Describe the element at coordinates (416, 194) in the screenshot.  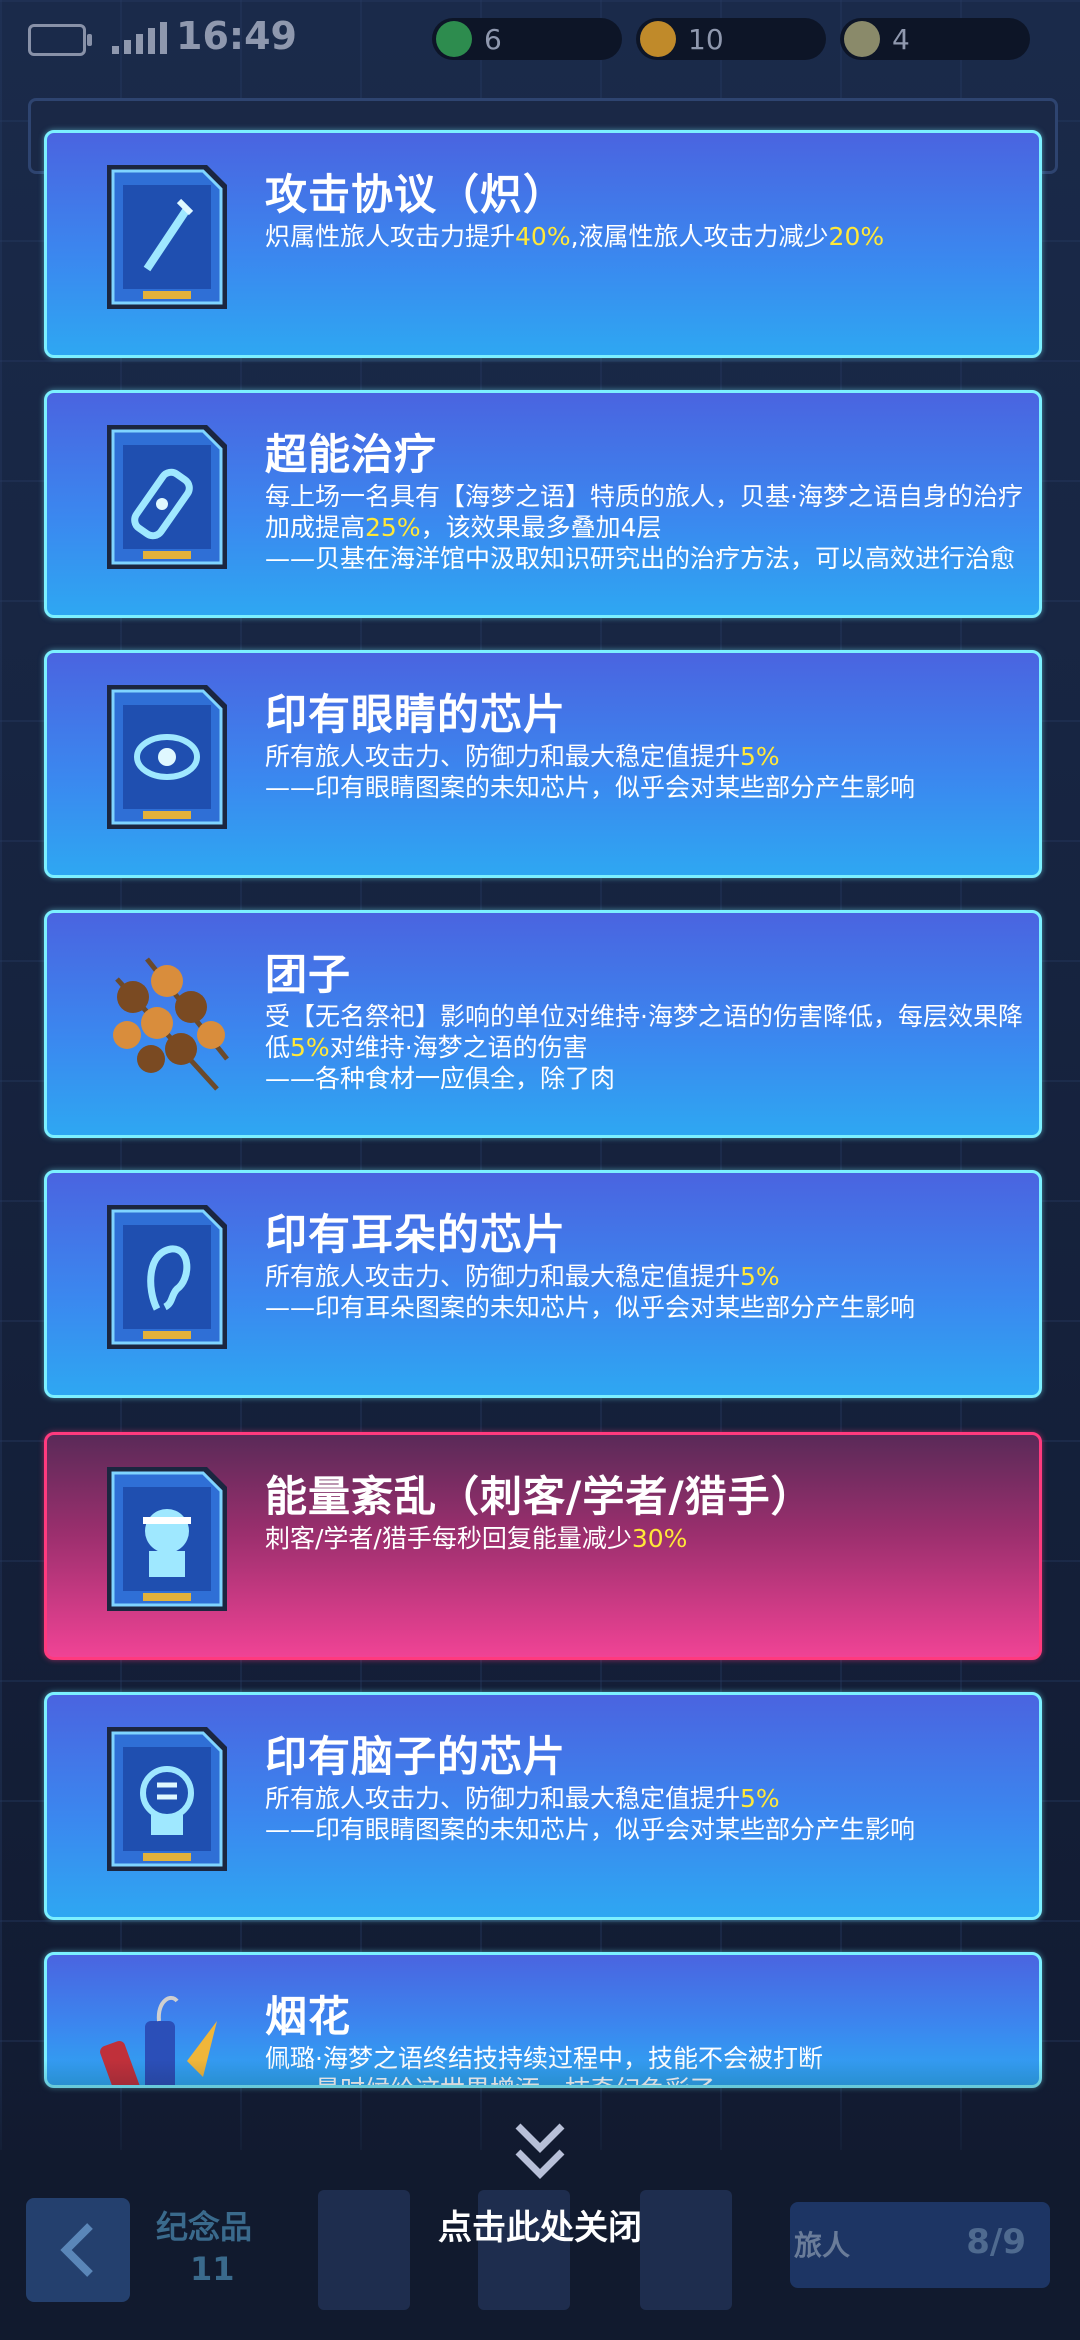
I see `card-title: 攻击协议（炽）` at that location.